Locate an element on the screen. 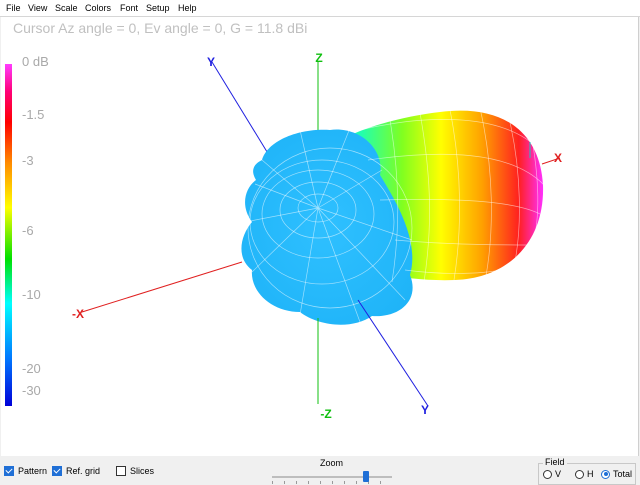  ref-grid-checkbox-box is located at coordinates (57, 471).